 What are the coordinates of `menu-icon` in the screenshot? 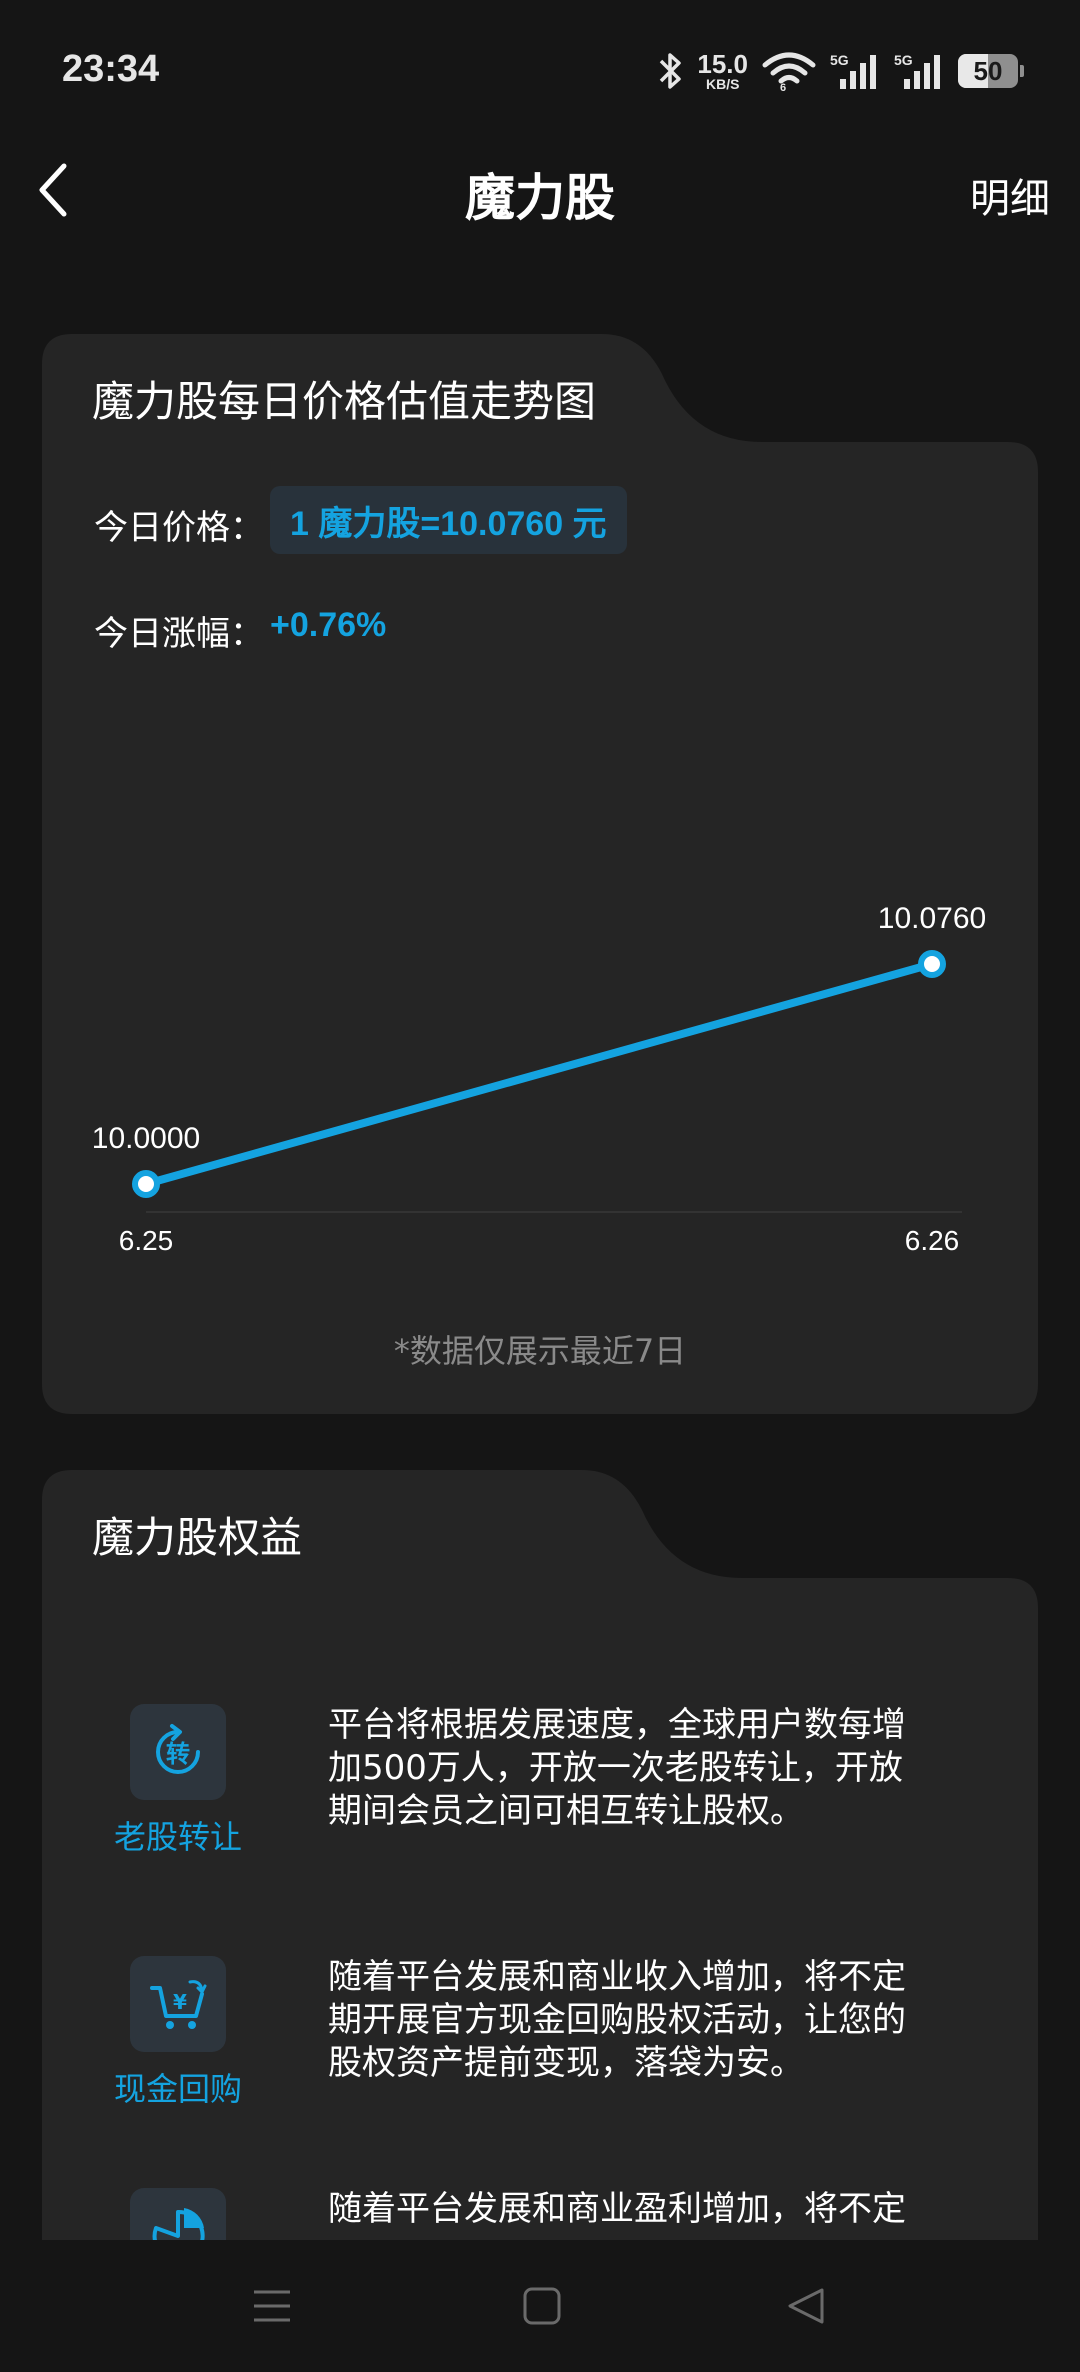 It's located at (272, 2306).